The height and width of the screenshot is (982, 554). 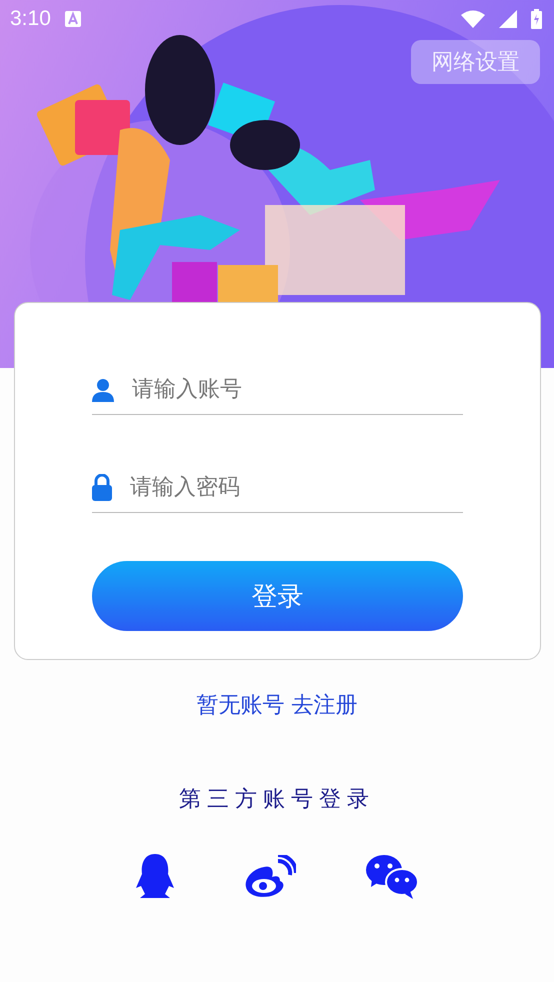 I want to click on network-settings-button: 网络设置, so click(x=475, y=62).